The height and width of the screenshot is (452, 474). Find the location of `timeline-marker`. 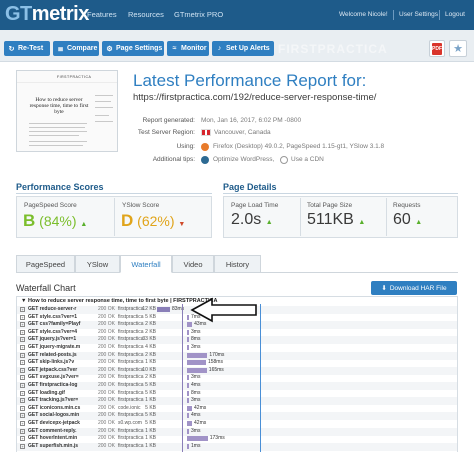

timeline-marker is located at coordinates (260, 378).